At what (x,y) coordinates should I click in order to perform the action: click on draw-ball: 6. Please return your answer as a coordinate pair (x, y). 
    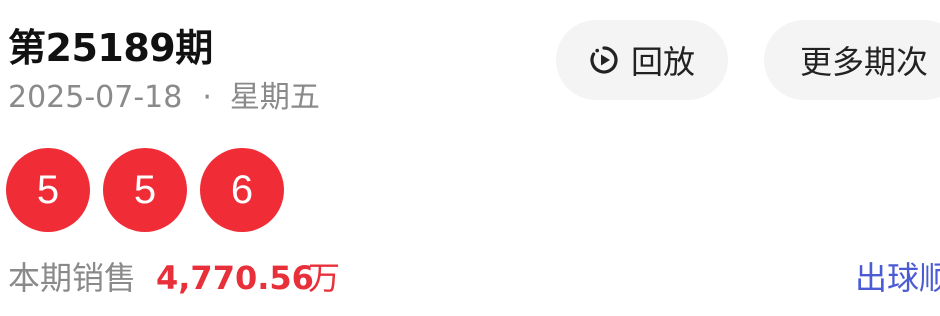
    Looking at the image, I should click on (242, 190).